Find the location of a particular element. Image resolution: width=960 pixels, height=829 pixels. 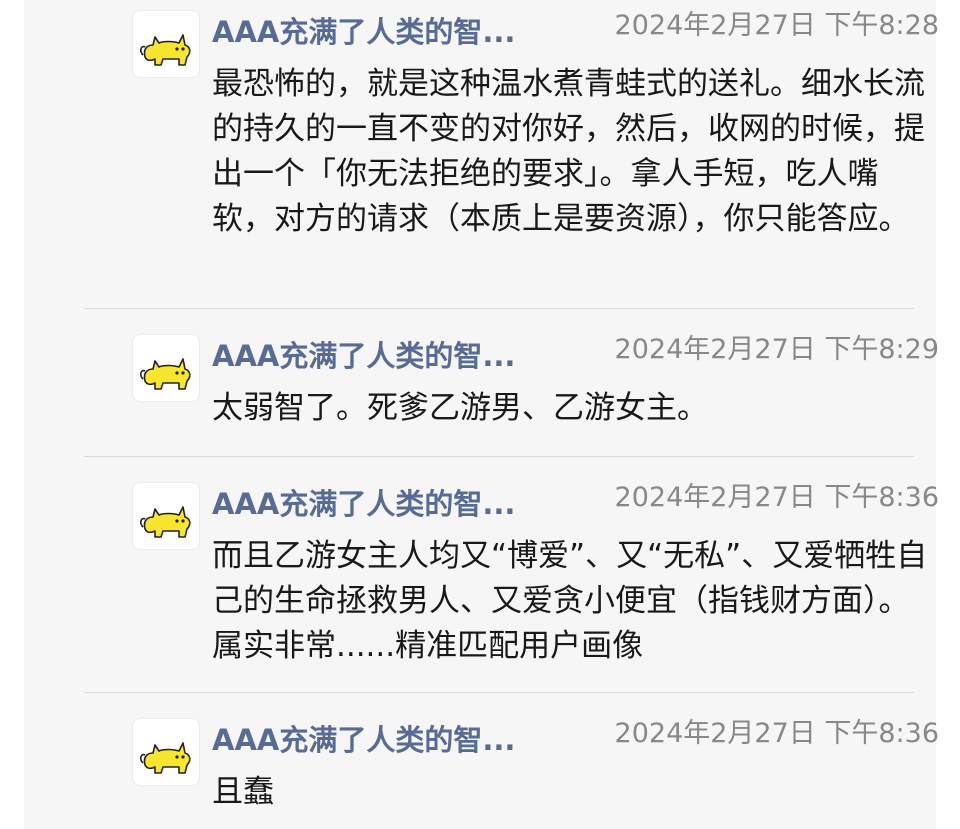

comment-text: 太弱智了。死爹乙游男、乙游女主。 is located at coordinates (460, 408).